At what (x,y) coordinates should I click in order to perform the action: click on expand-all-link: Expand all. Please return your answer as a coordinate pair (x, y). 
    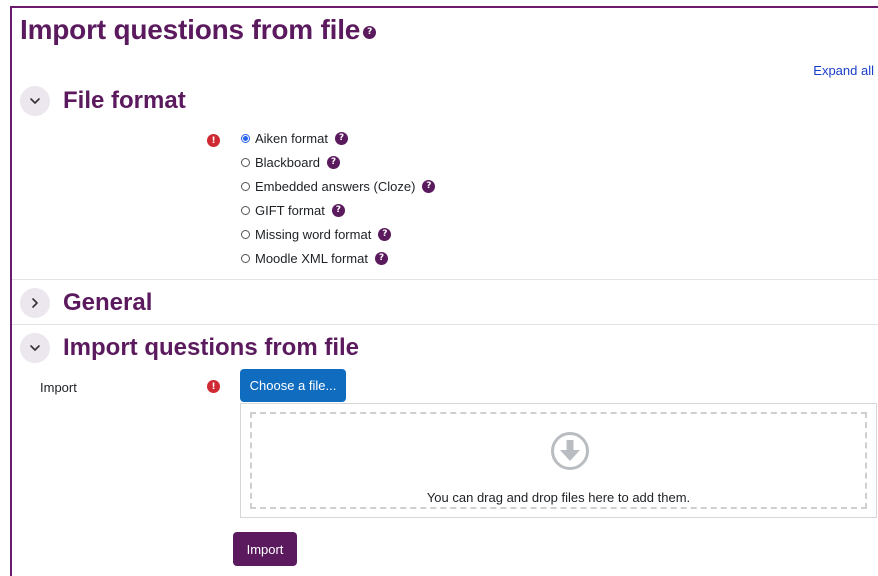
    Looking at the image, I should click on (843, 70).